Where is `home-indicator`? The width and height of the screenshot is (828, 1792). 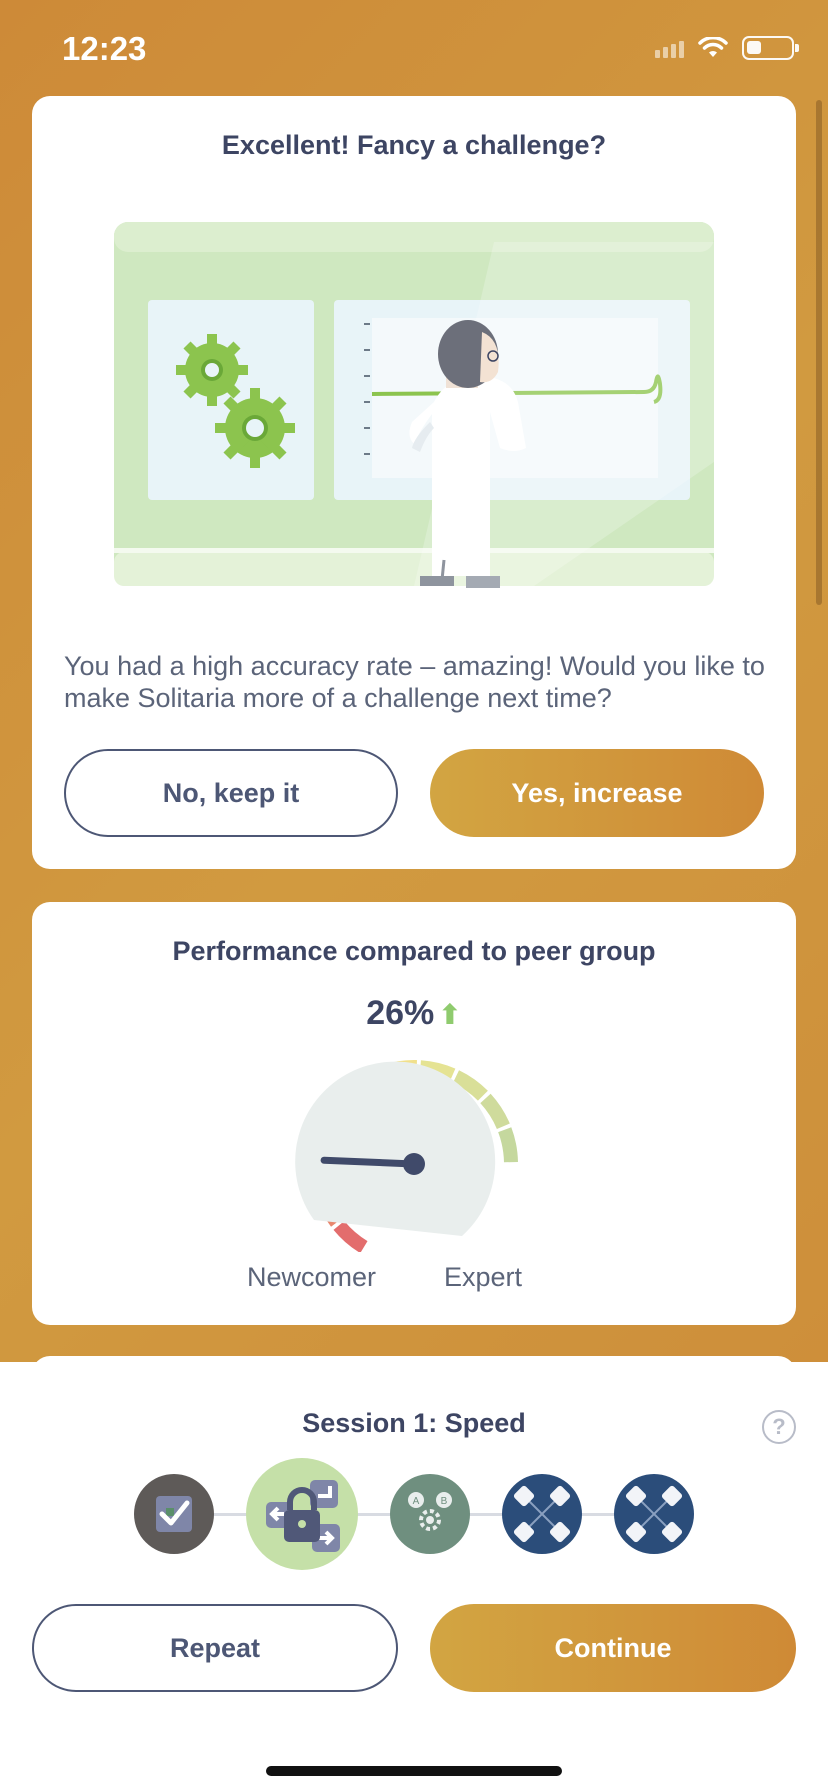
home-indicator is located at coordinates (414, 1771).